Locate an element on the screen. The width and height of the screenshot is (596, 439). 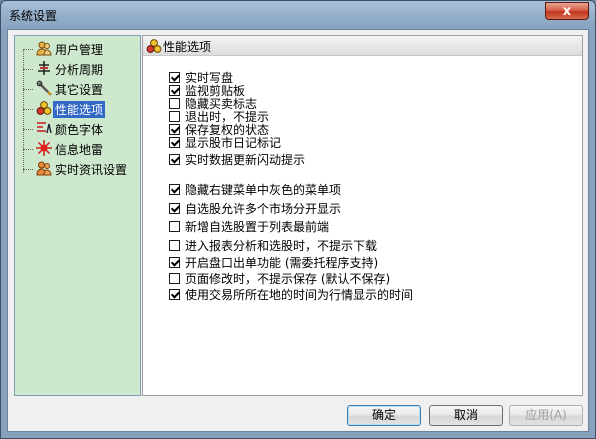
tree-item-label: 用户管理 is located at coordinates (79, 50).